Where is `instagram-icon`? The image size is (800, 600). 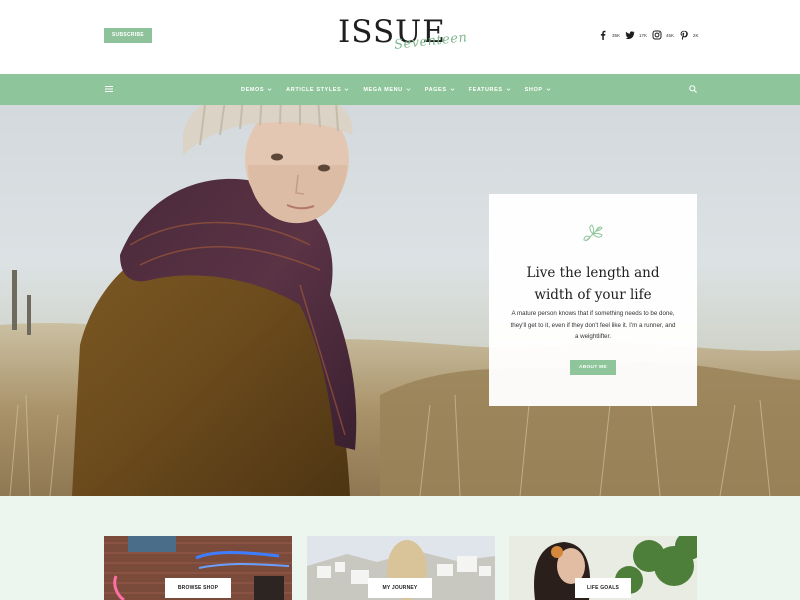
instagram-icon is located at coordinates (657, 35).